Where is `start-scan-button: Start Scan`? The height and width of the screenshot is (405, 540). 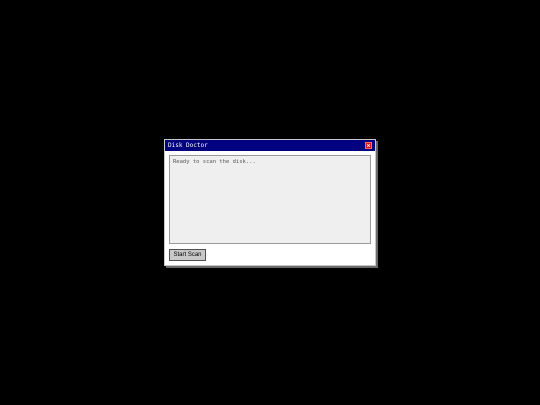 start-scan-button: Start Scan is located at coordinates (187, 255).